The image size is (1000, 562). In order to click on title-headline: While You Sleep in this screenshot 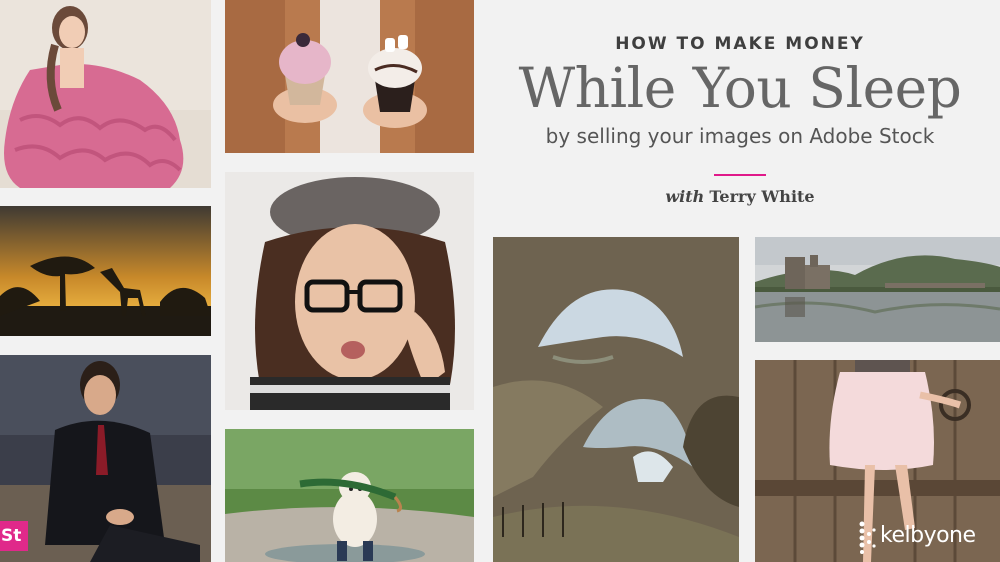, I will do `click(740, 88)`.